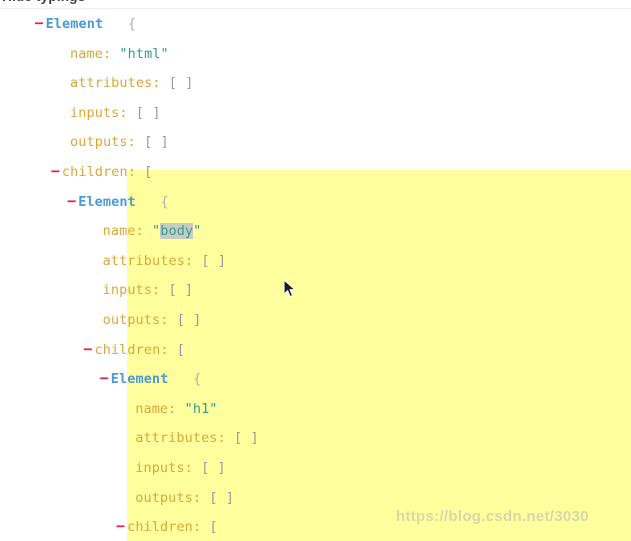  I want to click on property-string-value: "html", so click(140, 53).